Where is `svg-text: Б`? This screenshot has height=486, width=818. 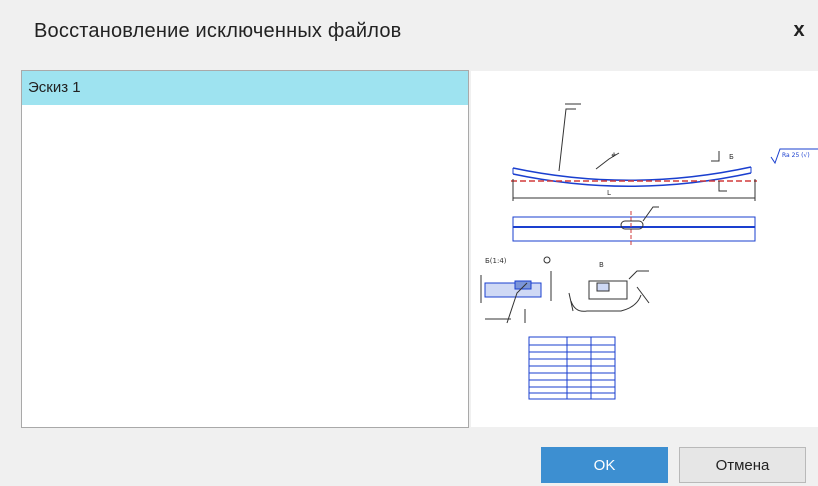
svg-text: Б is located at coordinates (731, 157).